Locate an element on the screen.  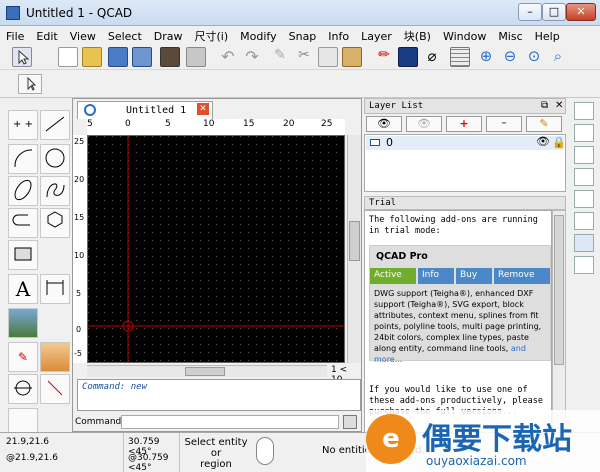
arc-tool-icon is located at coordinates (23, 159).